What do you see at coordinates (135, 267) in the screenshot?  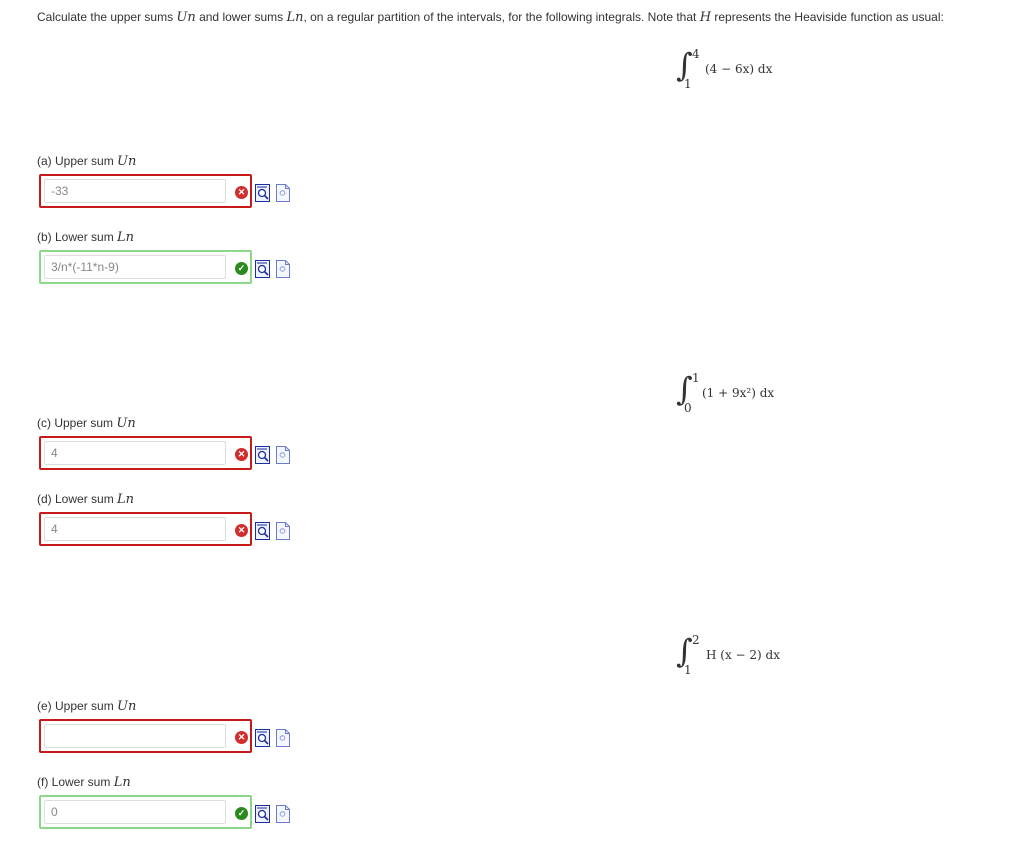 I see `answer-input-b` at bounding box center [135, 267].